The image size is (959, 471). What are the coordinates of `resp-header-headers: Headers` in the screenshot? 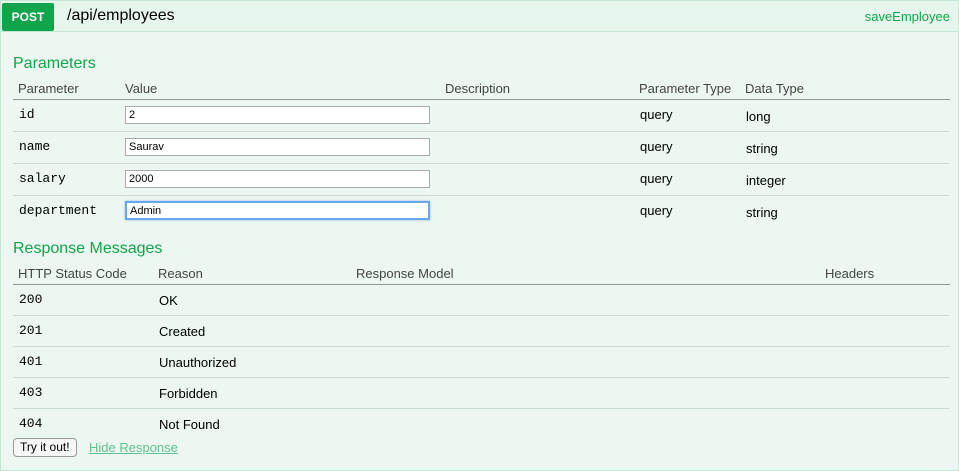 It's located at (850, 273).